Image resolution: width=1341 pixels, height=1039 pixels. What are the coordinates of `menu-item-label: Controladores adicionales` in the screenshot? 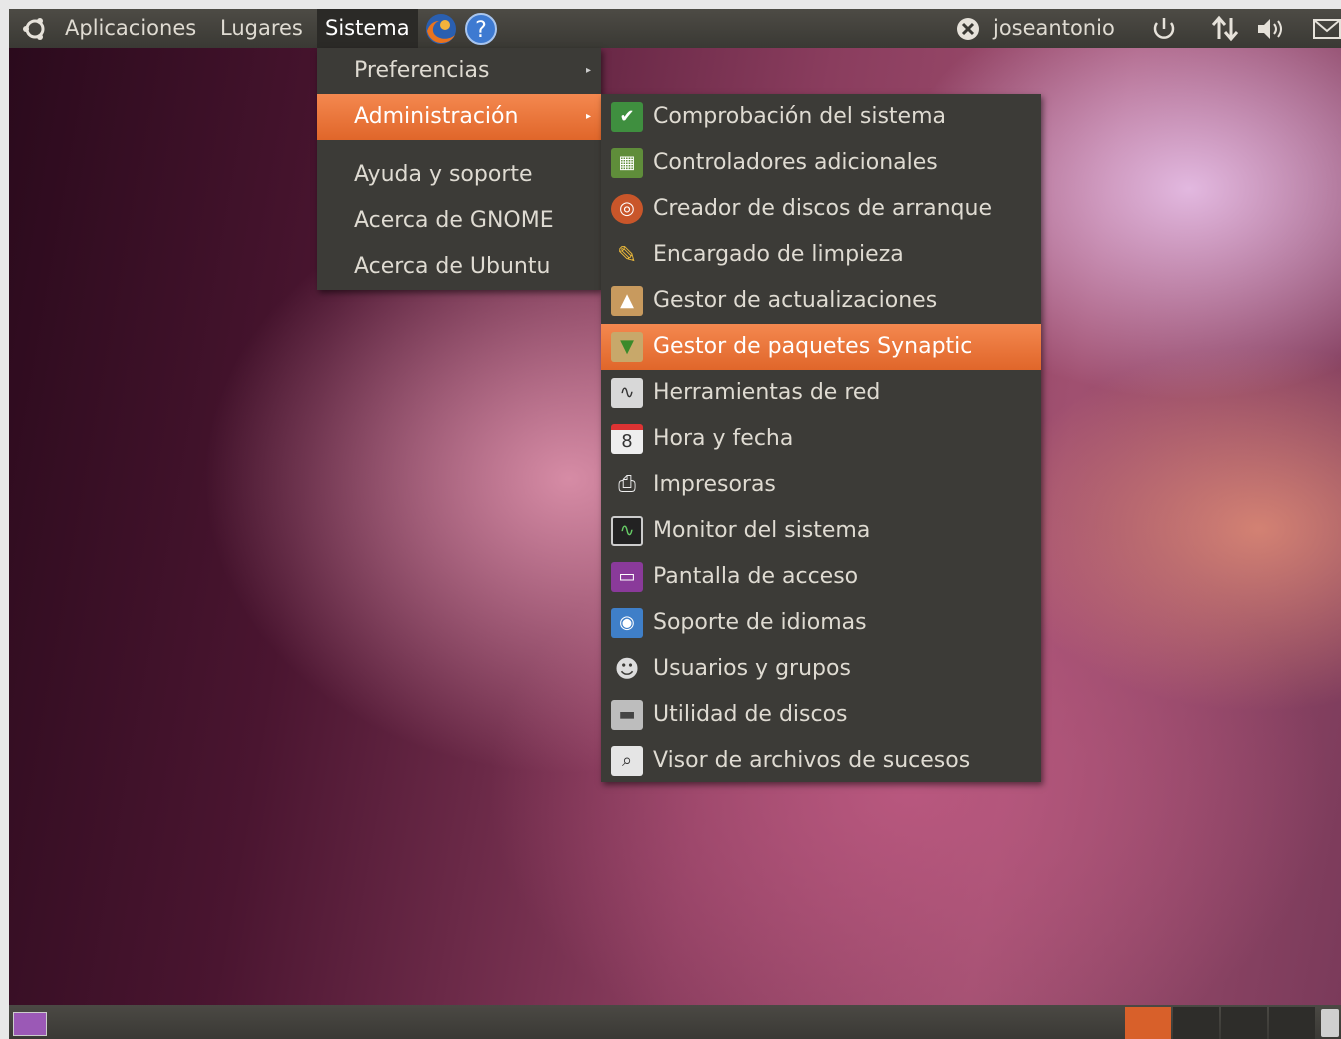 It's located at (795, 162).